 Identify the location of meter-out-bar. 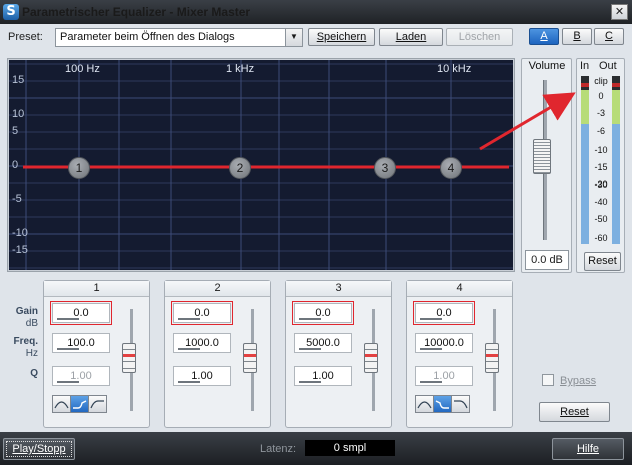
(616, 160).